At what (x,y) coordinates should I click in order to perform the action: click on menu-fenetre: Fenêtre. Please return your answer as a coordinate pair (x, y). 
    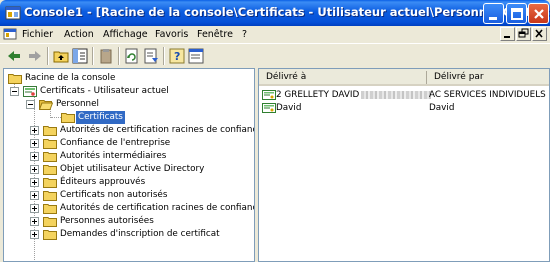
    Looking at the image, I should click on (215, 34).